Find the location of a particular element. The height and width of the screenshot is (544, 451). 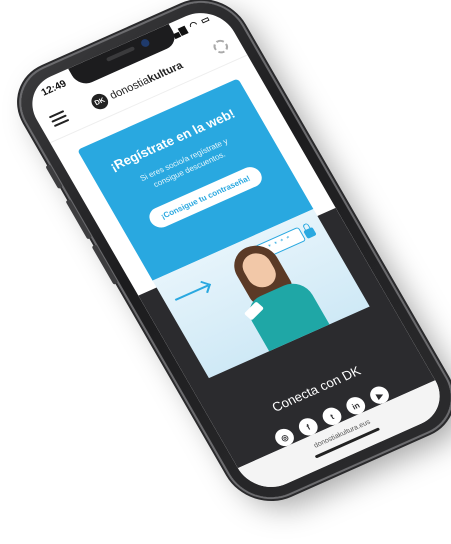

speaker is located at coordinates (120, 54).